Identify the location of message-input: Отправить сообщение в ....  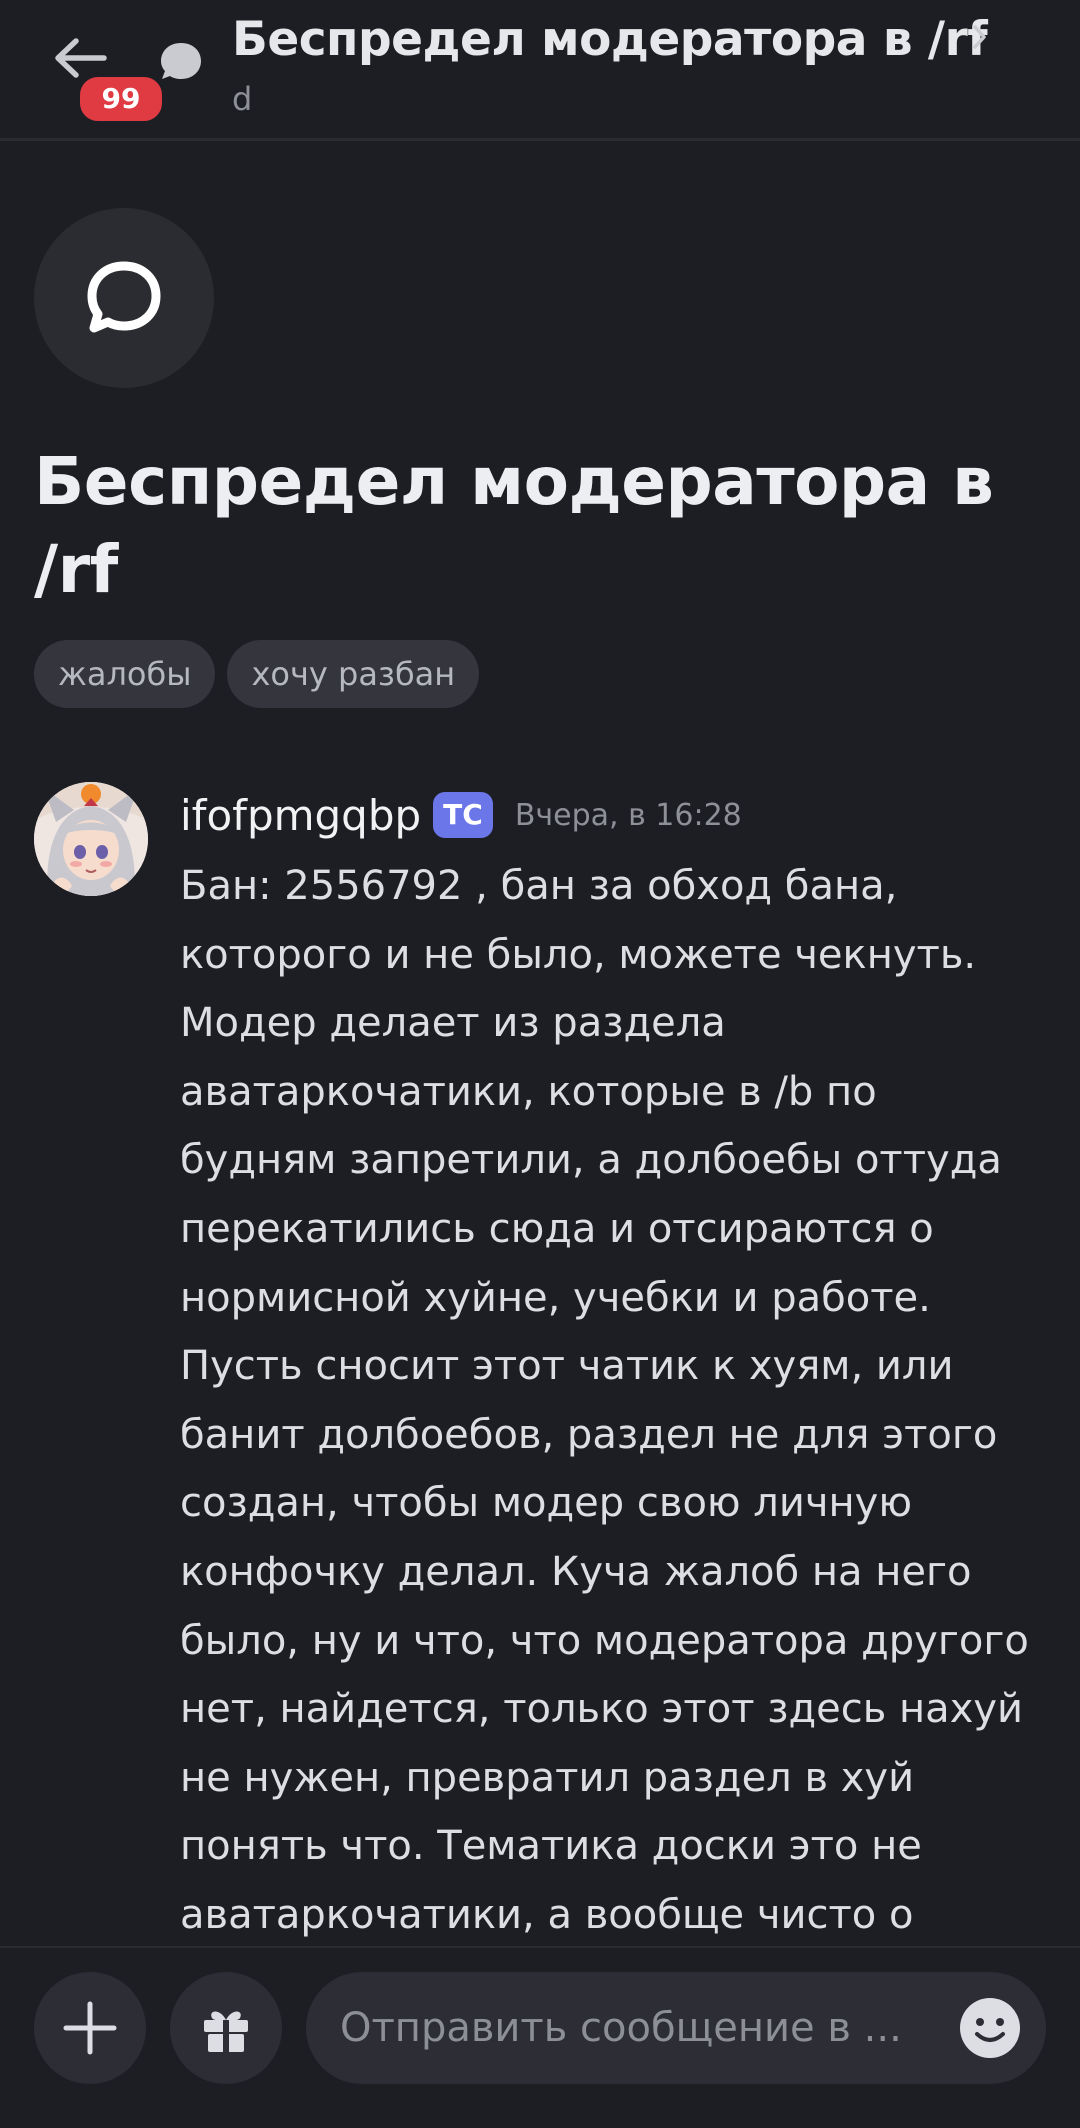
(676, 2028).